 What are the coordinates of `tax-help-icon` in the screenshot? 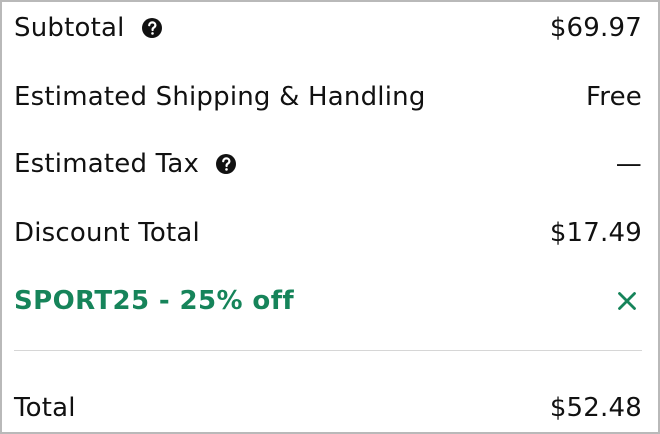 It's located at (226, 164).